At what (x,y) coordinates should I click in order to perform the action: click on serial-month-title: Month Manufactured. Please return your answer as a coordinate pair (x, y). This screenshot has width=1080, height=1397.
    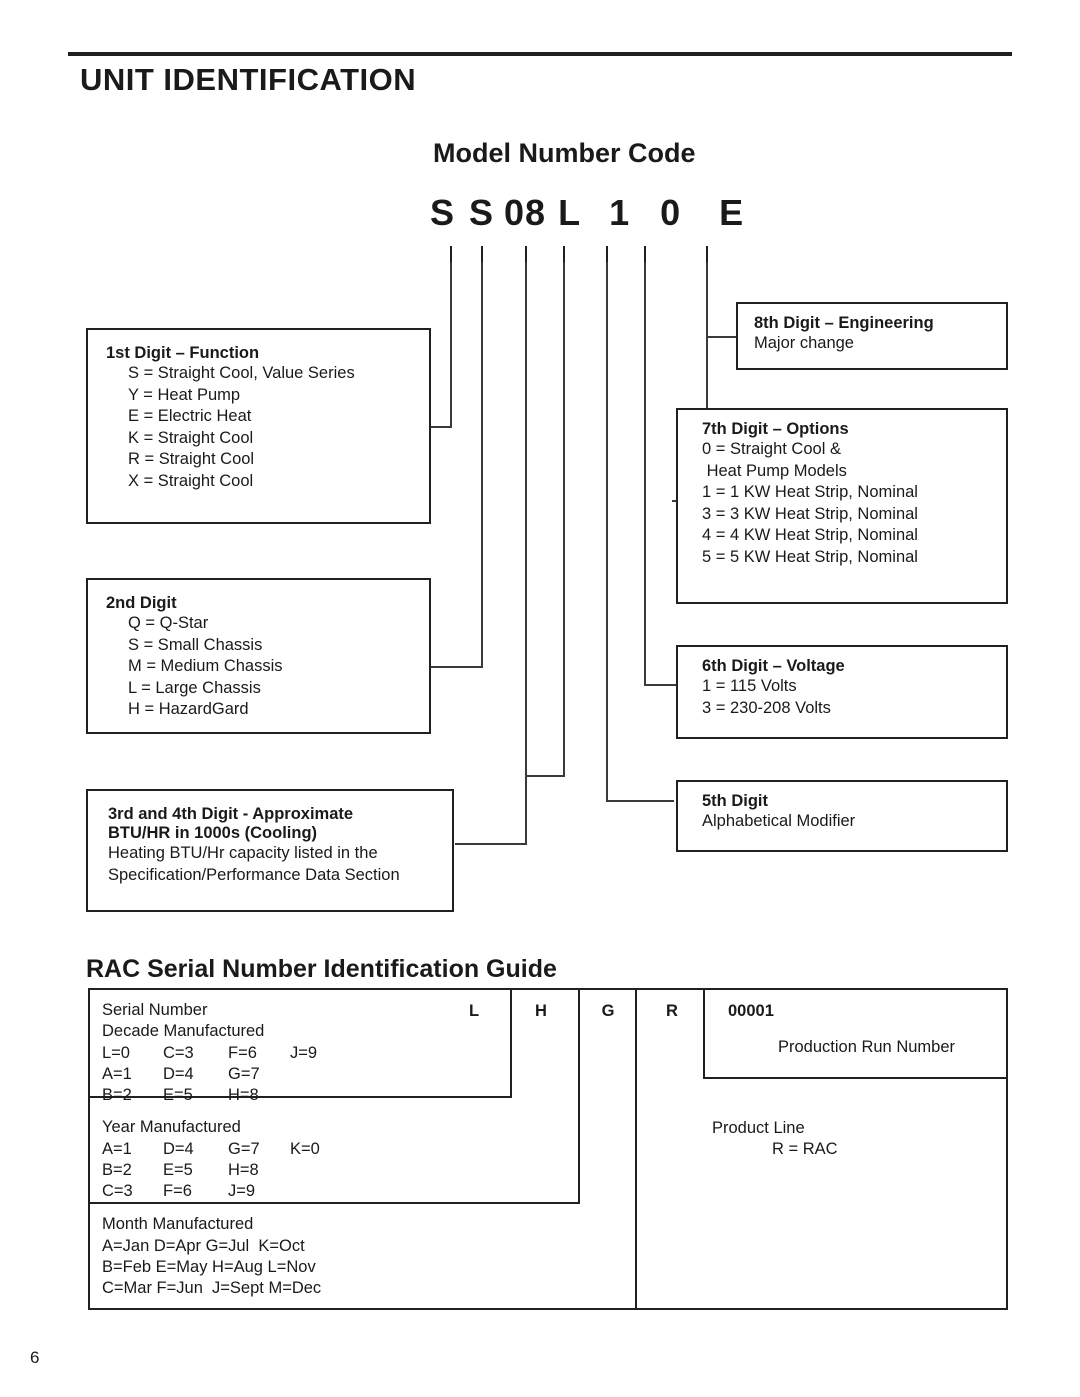
    Looking at the image, I should click on (178, 1224).